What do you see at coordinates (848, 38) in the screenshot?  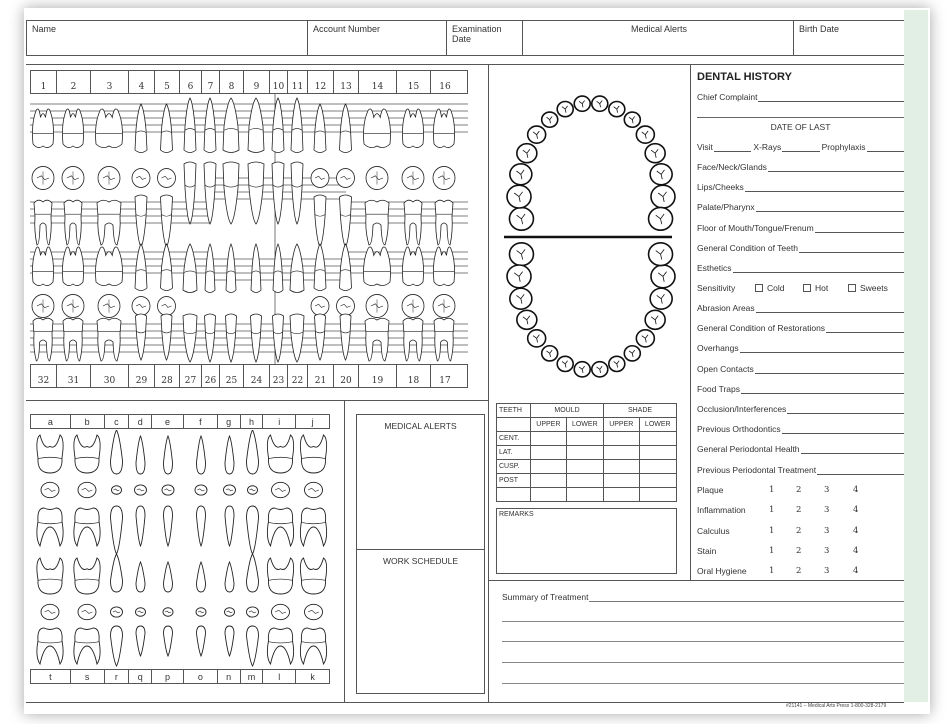 I see `birth-date-field: Birth Date` at bounding box center [848, 38].